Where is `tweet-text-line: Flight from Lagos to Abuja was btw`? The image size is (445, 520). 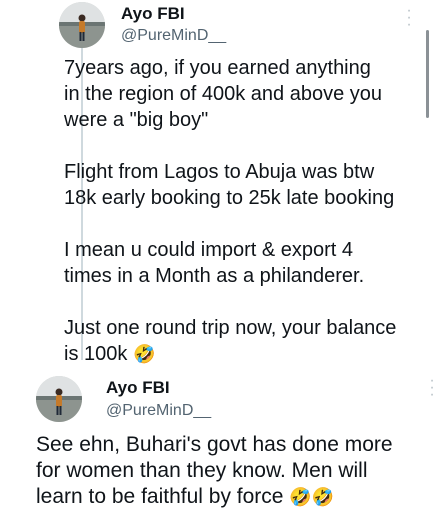 tweet-text-line: Flight from Lagos to Abuja was btw is located at coordinates (219, 172).